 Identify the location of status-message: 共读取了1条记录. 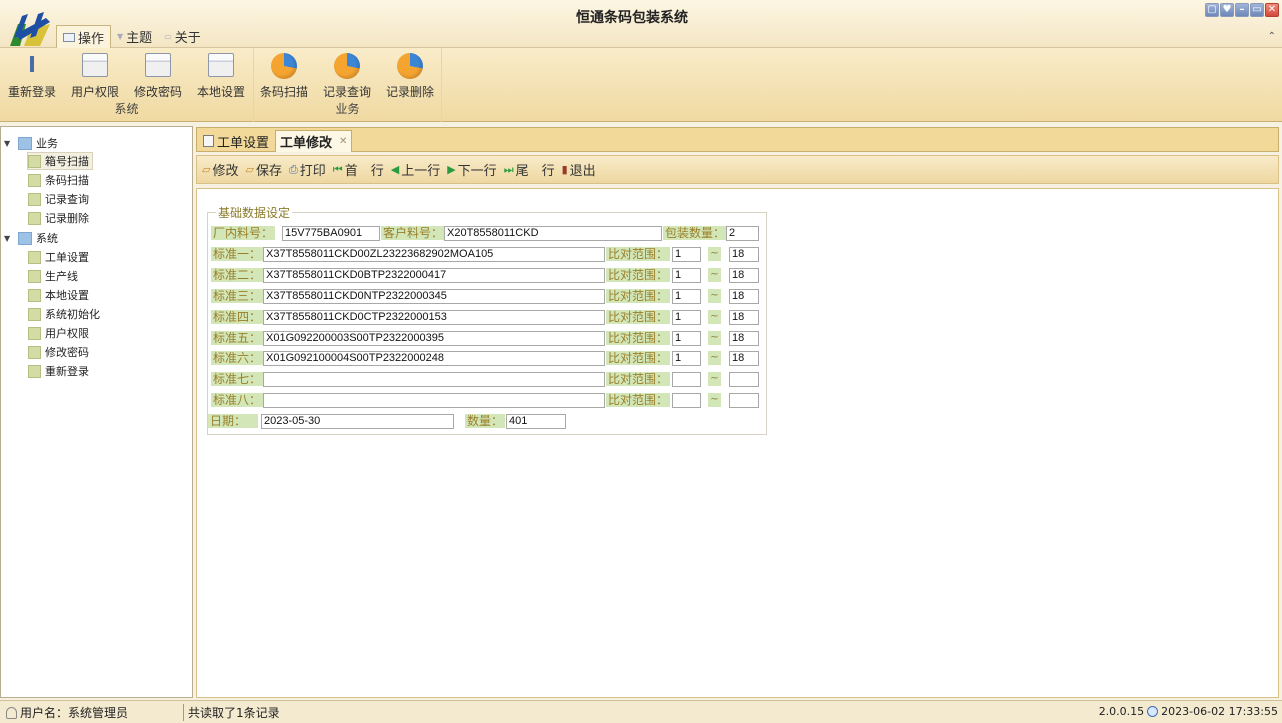
(231, 712).